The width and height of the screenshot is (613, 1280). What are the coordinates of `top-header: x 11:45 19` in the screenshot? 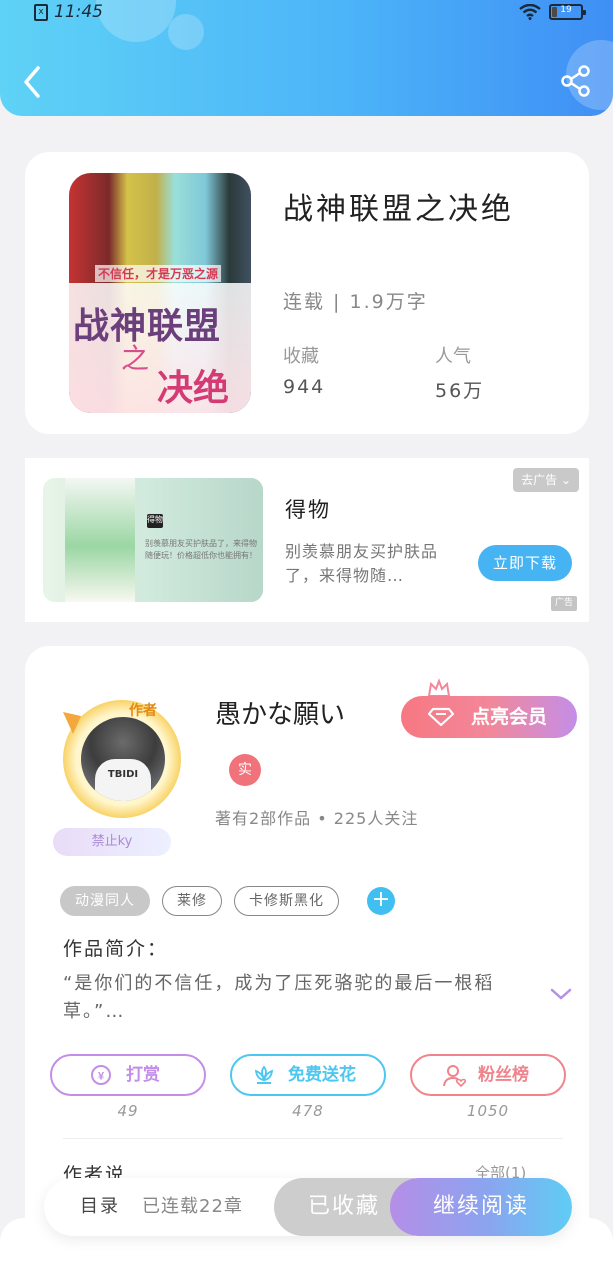 It's located at (306, 58).